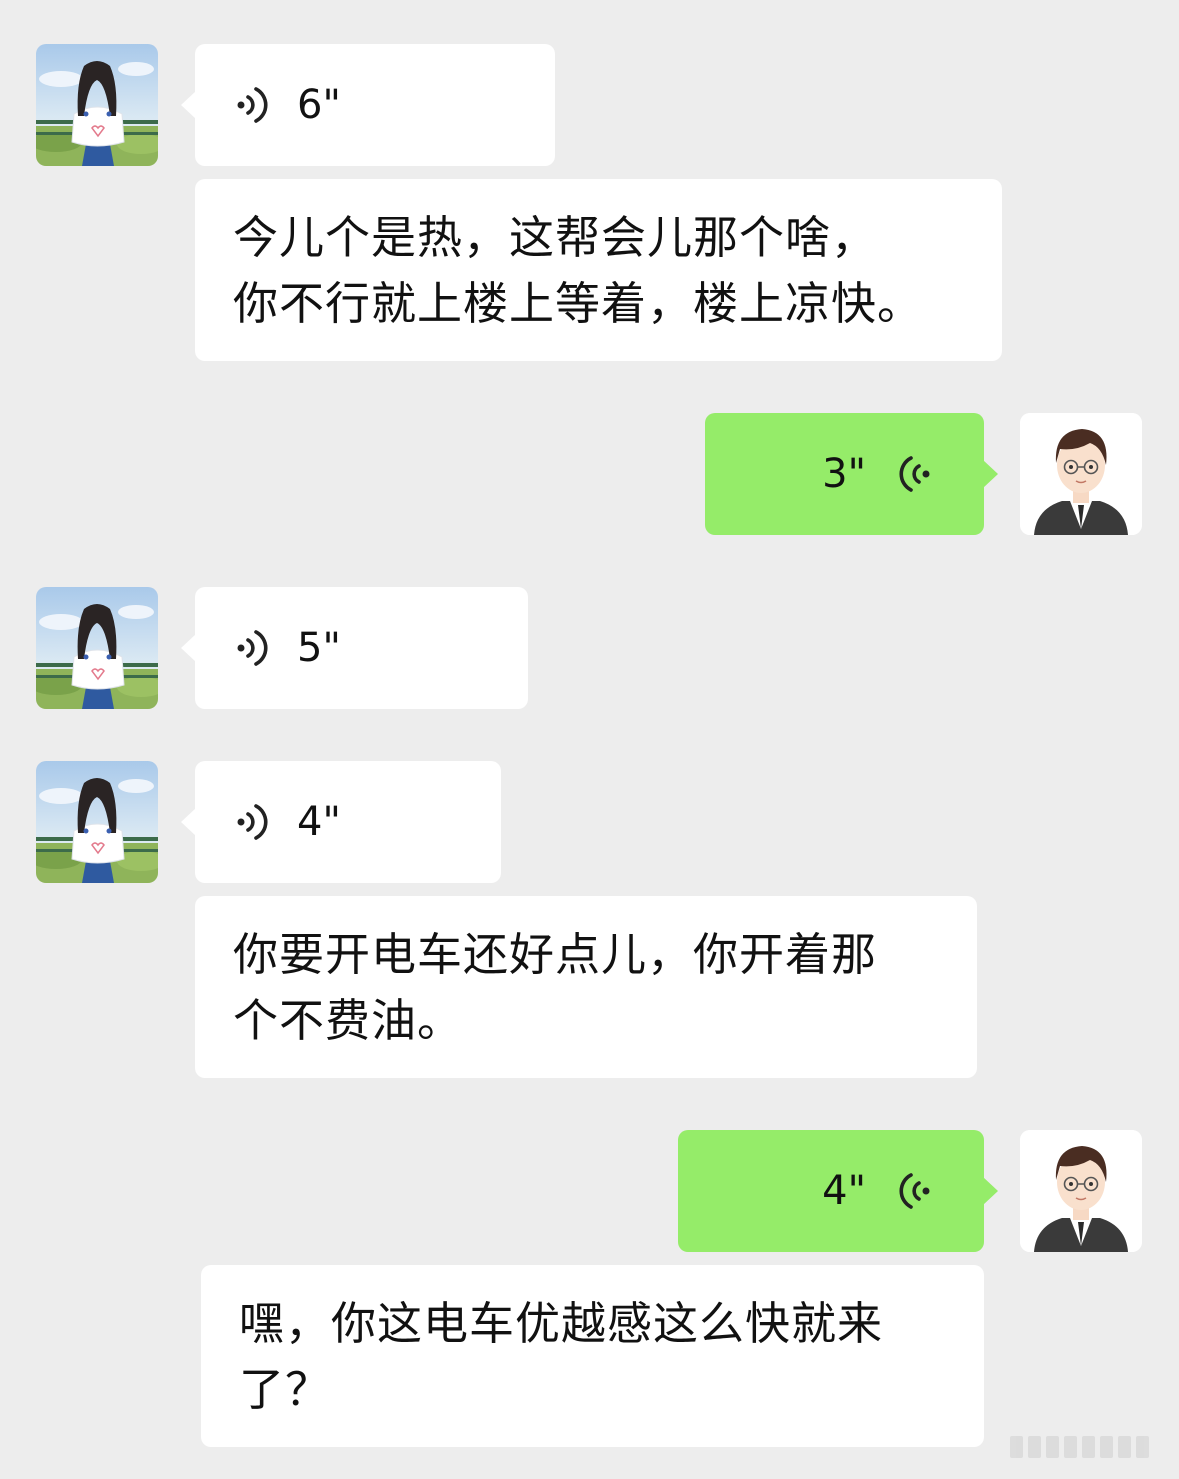  I want to click on voice-transcript-bubble: 今儿个是热，这帮会儿那个啥， 你不行就上楼上等着，楼上凉快。, so click(598, 270).